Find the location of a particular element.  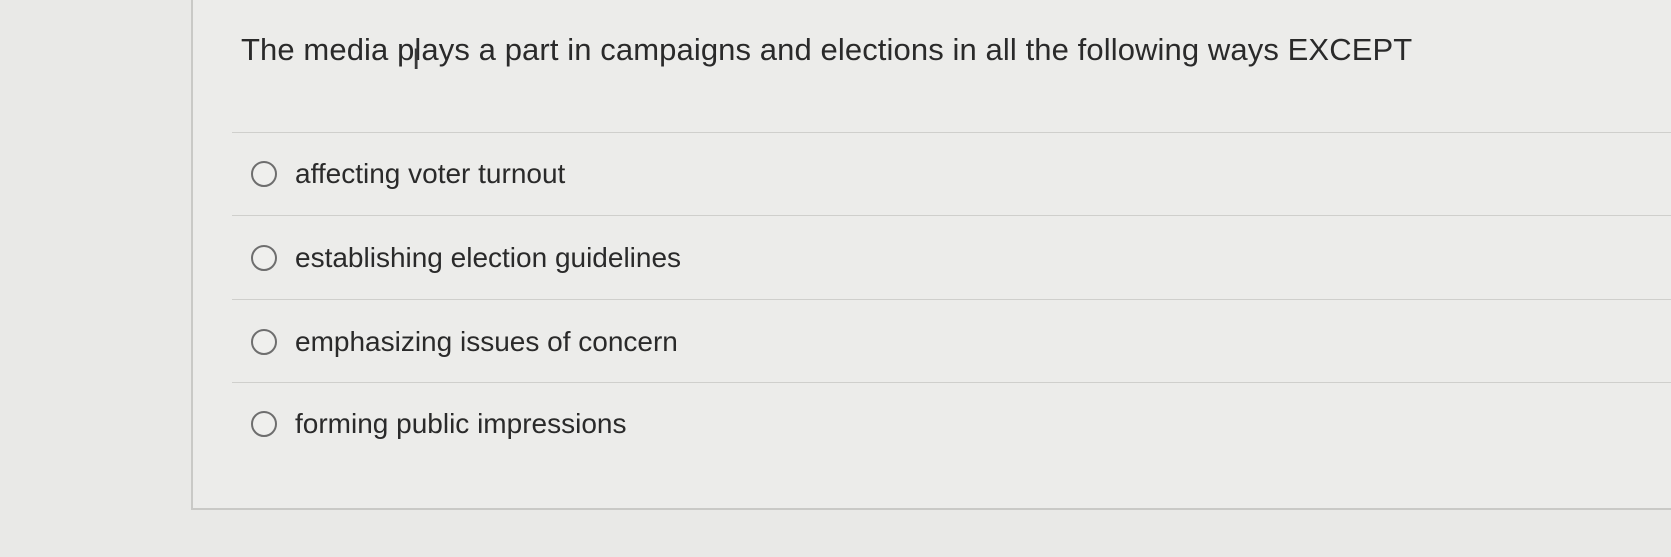

option-label: emphasizing issues of concern is located at coordinates (486, 341).